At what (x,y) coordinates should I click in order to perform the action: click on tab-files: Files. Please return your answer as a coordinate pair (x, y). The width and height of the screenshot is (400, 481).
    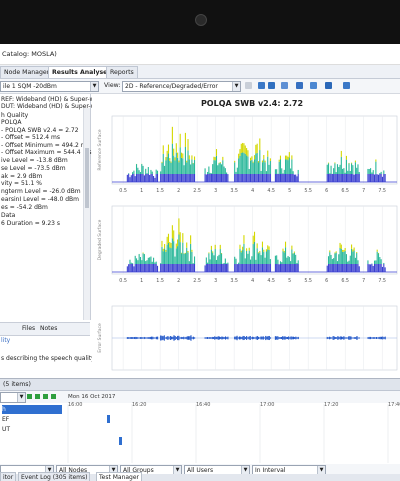
    Looking at the image, I should click on (28, 328).